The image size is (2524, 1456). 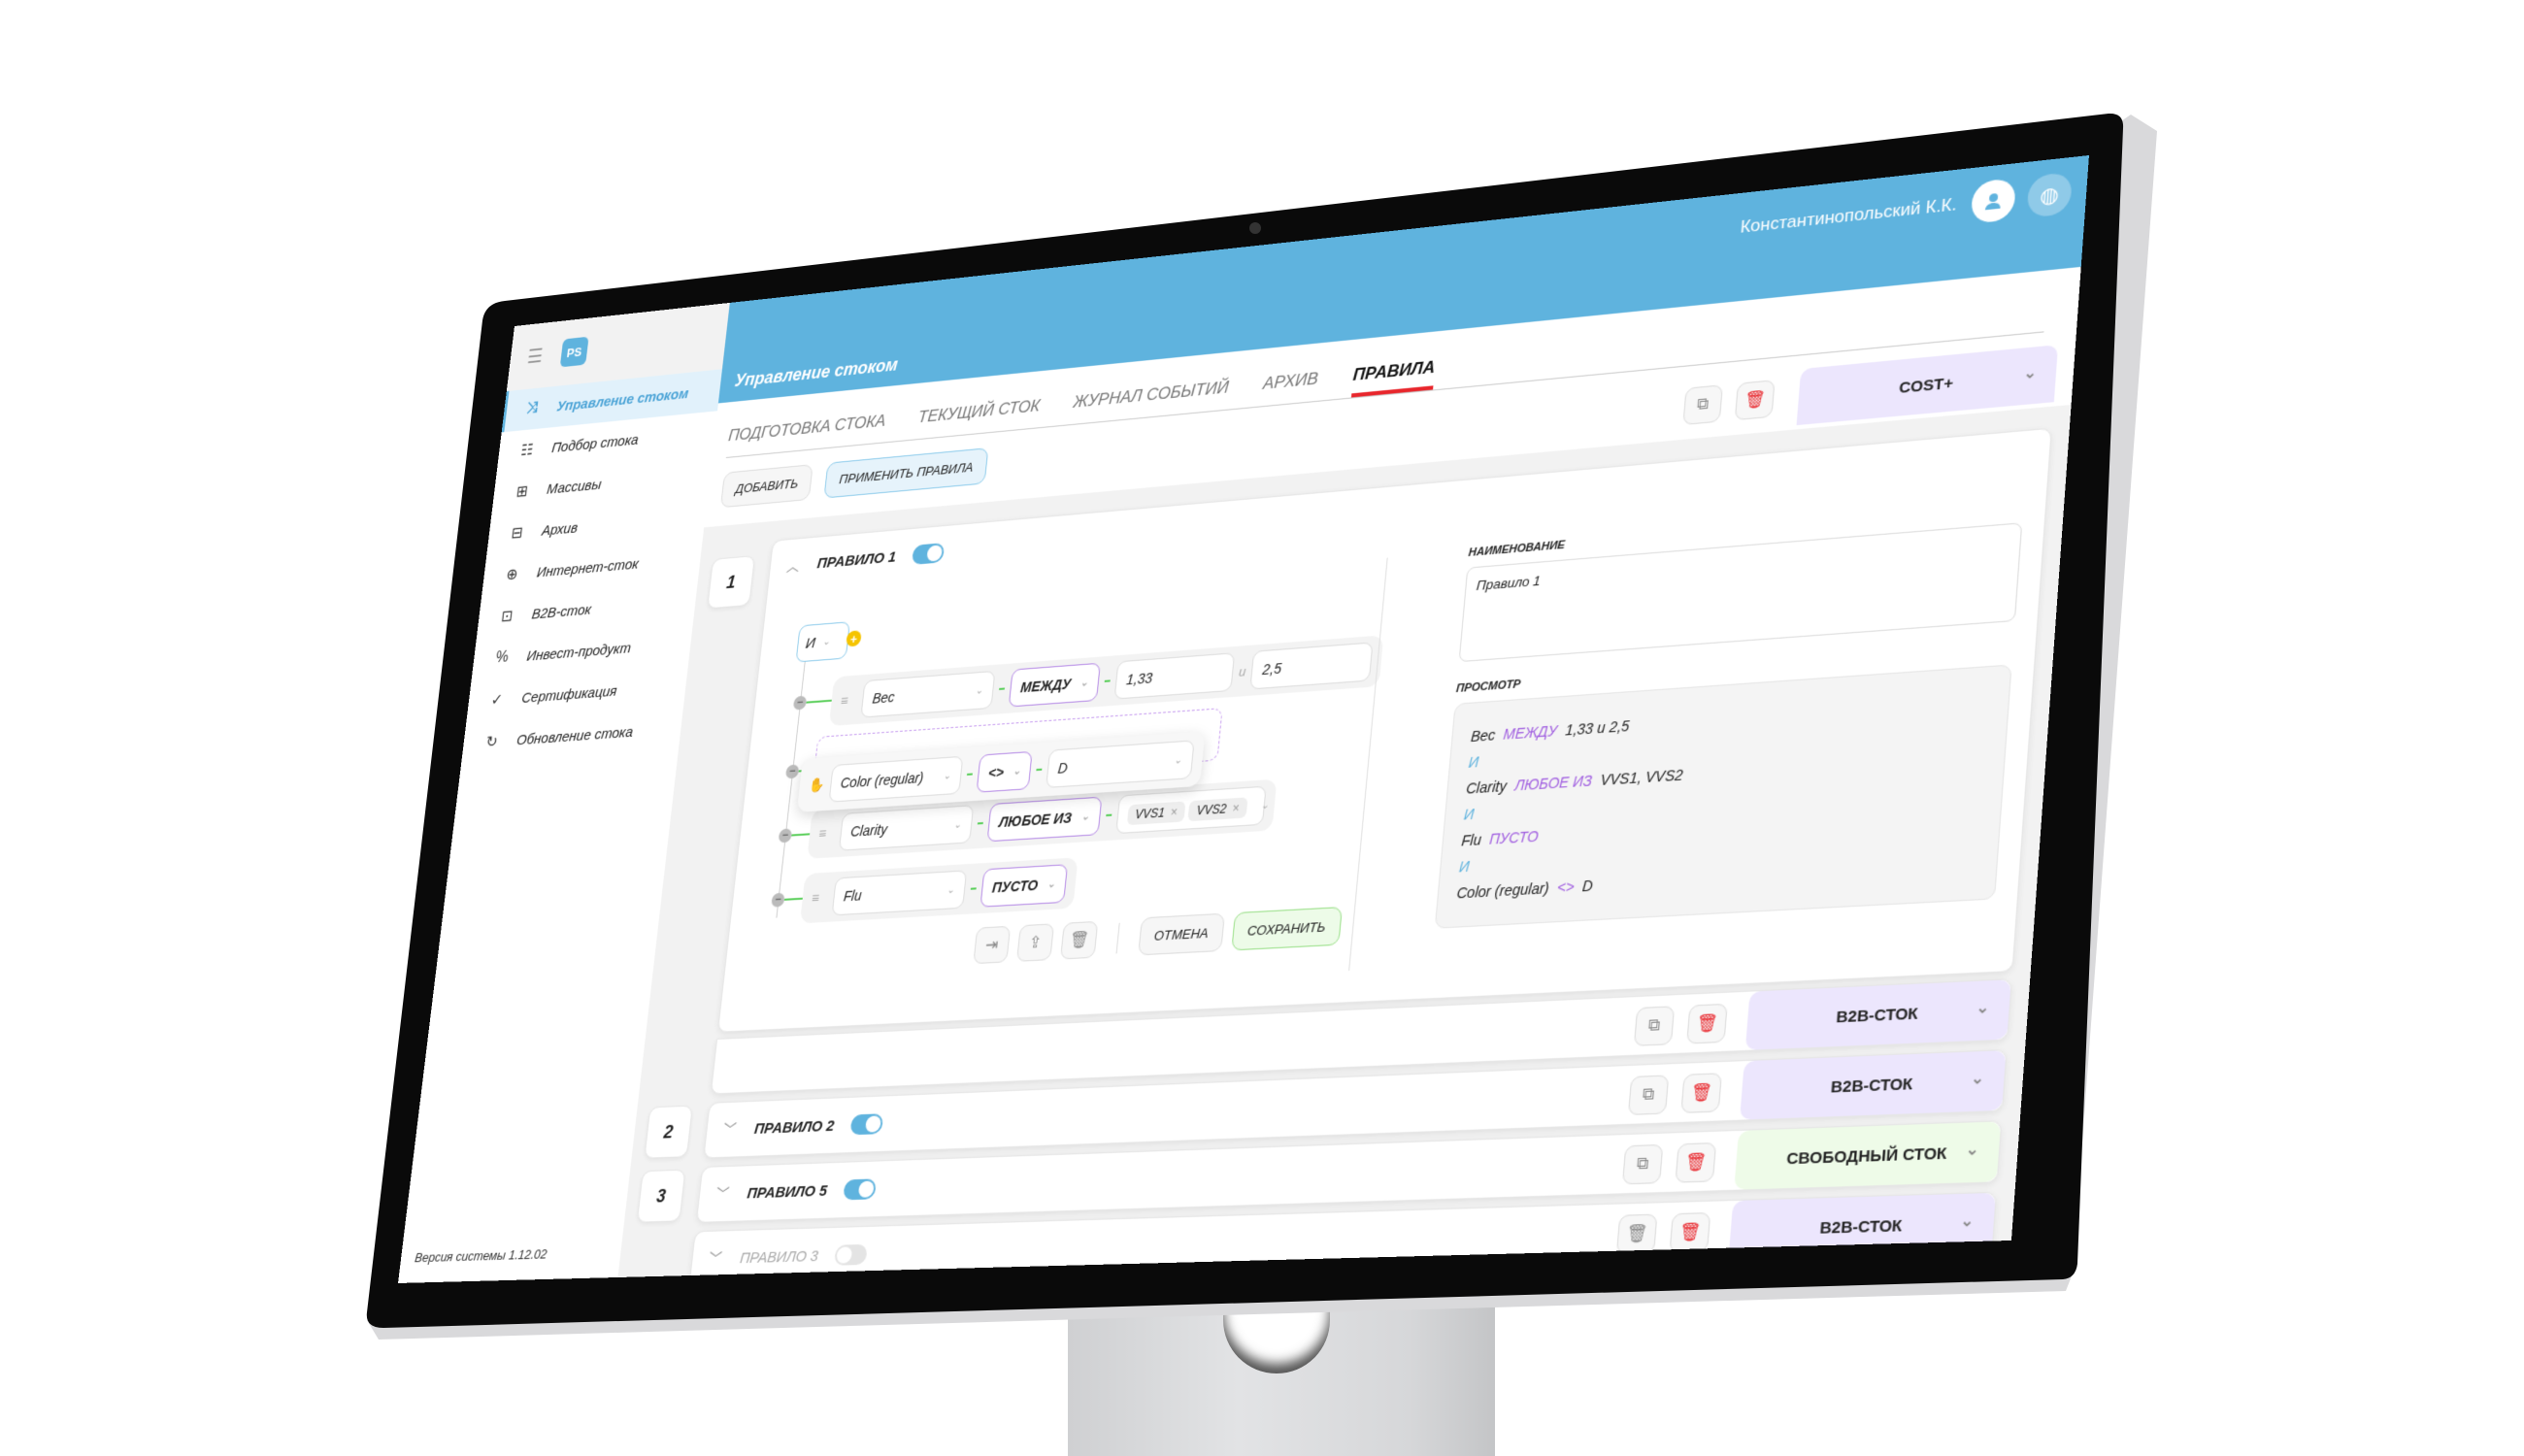 What do you see at coordinates (992, 944) in the screenshot?
I see `export-icon: ⇥` at bounding box center [992, 944].